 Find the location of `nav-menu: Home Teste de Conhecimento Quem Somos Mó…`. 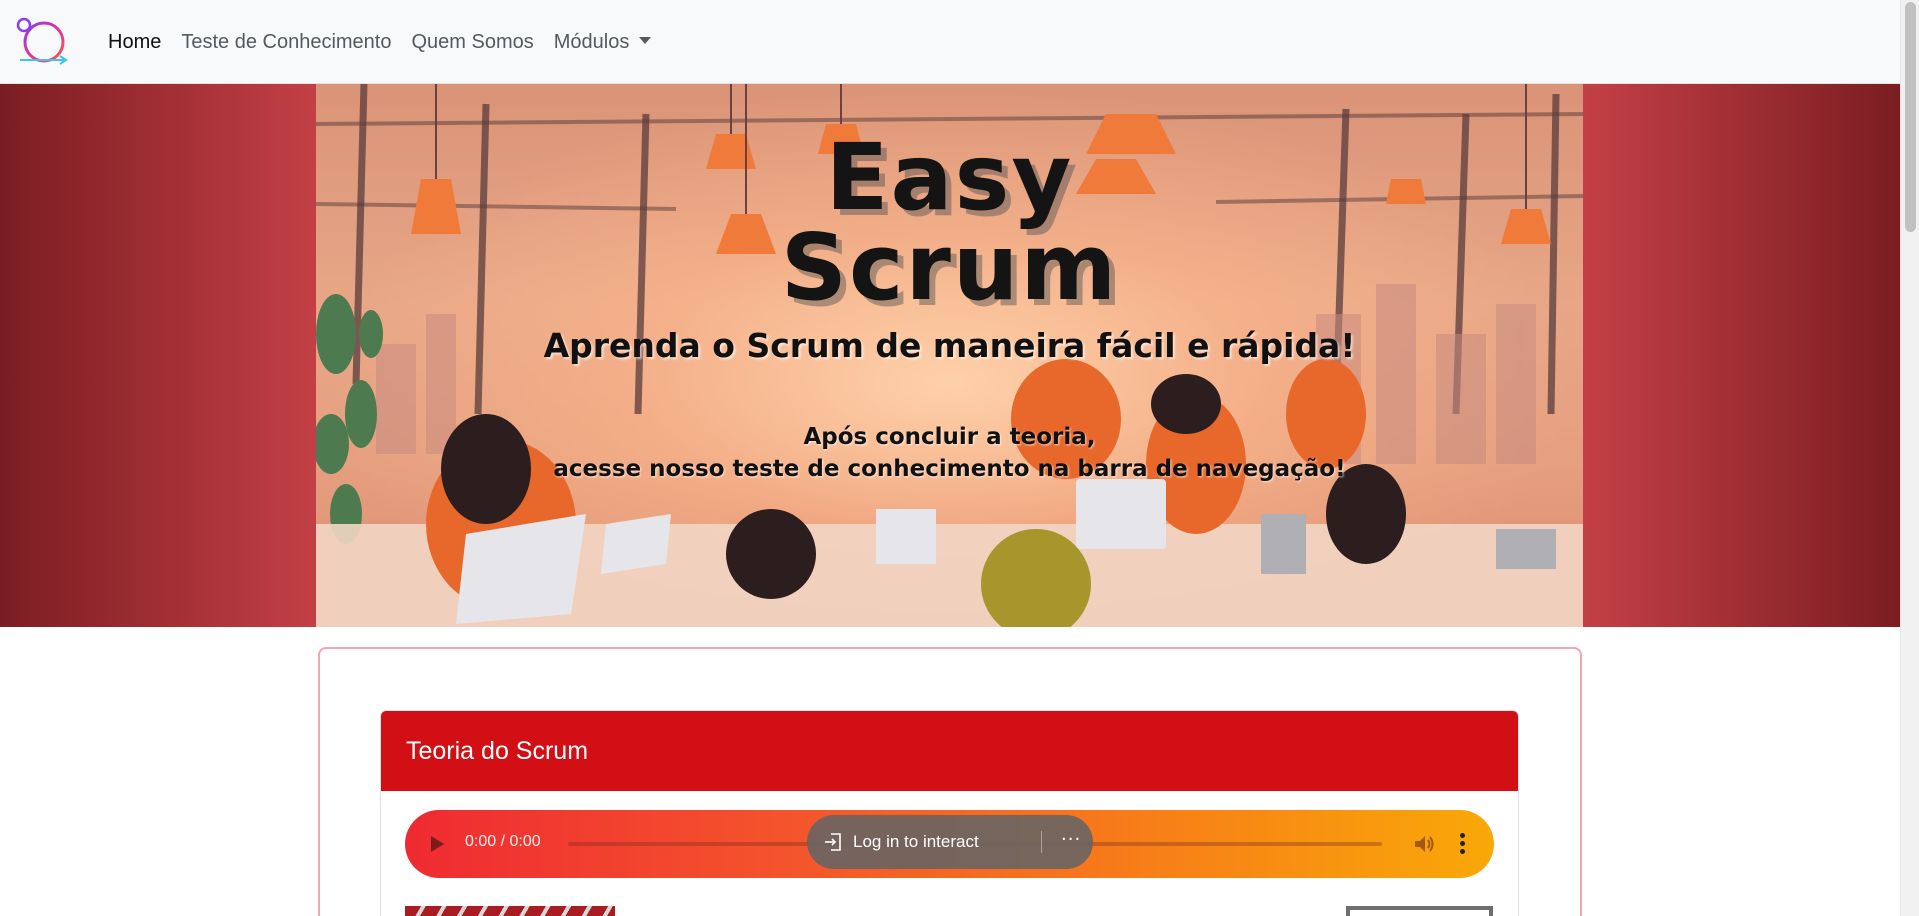

nav-menu: Home Teste de Conhecimento Quem Somos Mó… is located at coordinates (380, 42).